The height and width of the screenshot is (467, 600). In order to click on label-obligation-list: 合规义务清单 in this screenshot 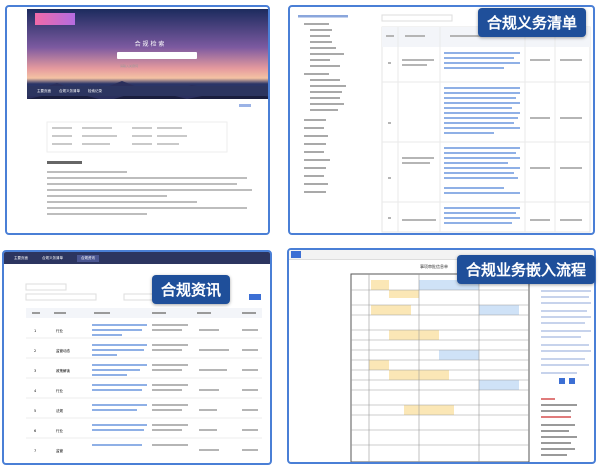, I will do `click(532, 22)`.